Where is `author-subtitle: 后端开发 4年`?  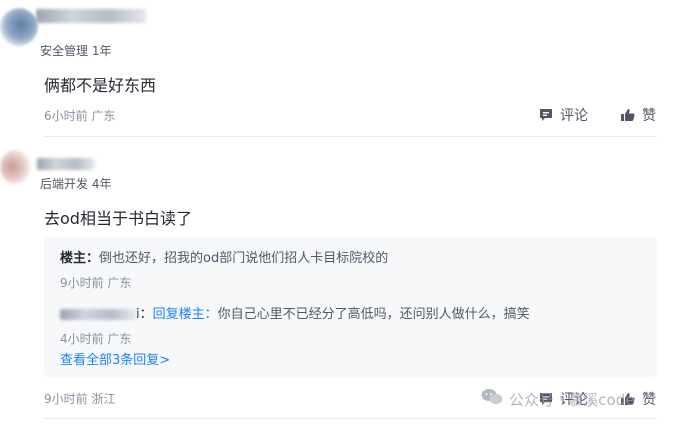 author-subtitle: 后端开发 4年 is located at coordinates (76, 184).